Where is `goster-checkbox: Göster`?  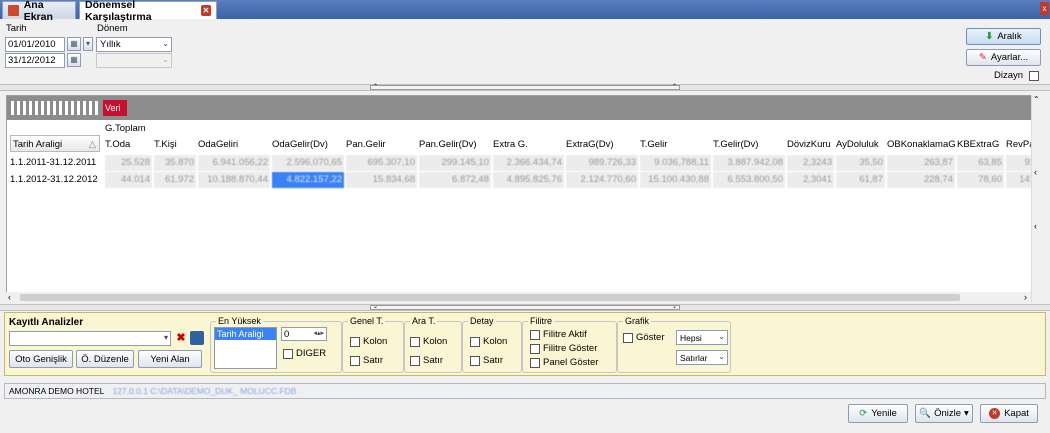
goster-checkbox: Göster is located at coordinates (644, 337).